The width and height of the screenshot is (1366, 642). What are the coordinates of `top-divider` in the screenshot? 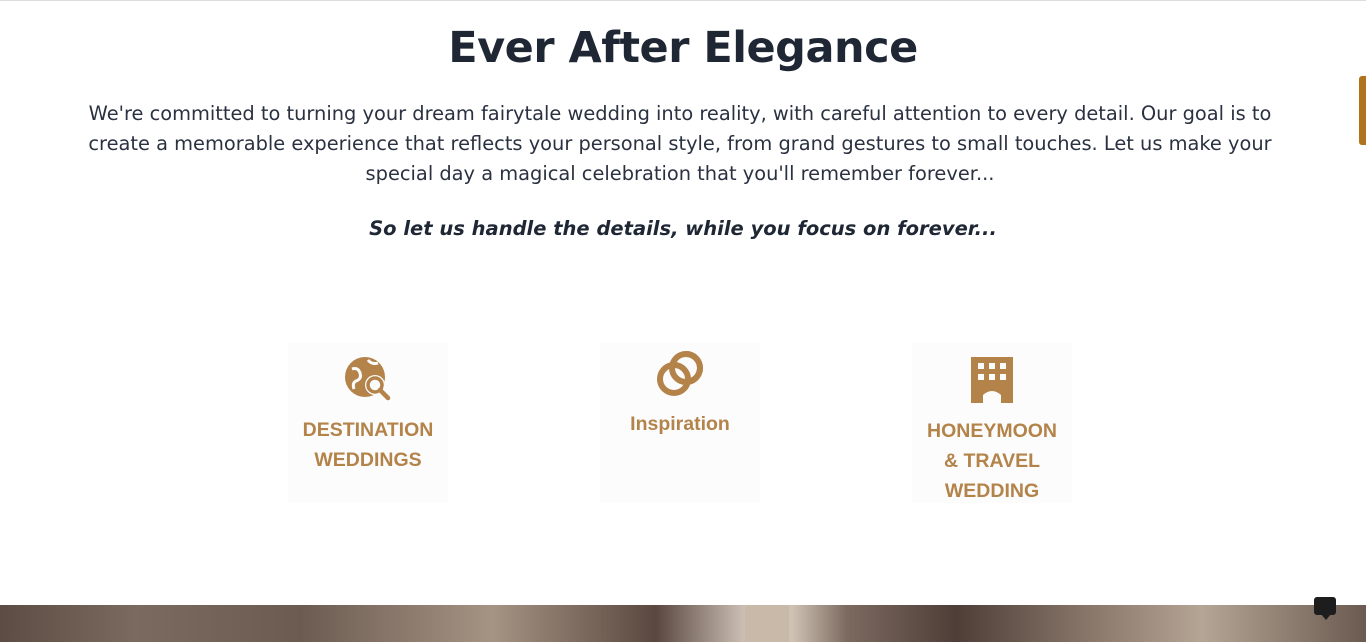 It's located at (683, 0).